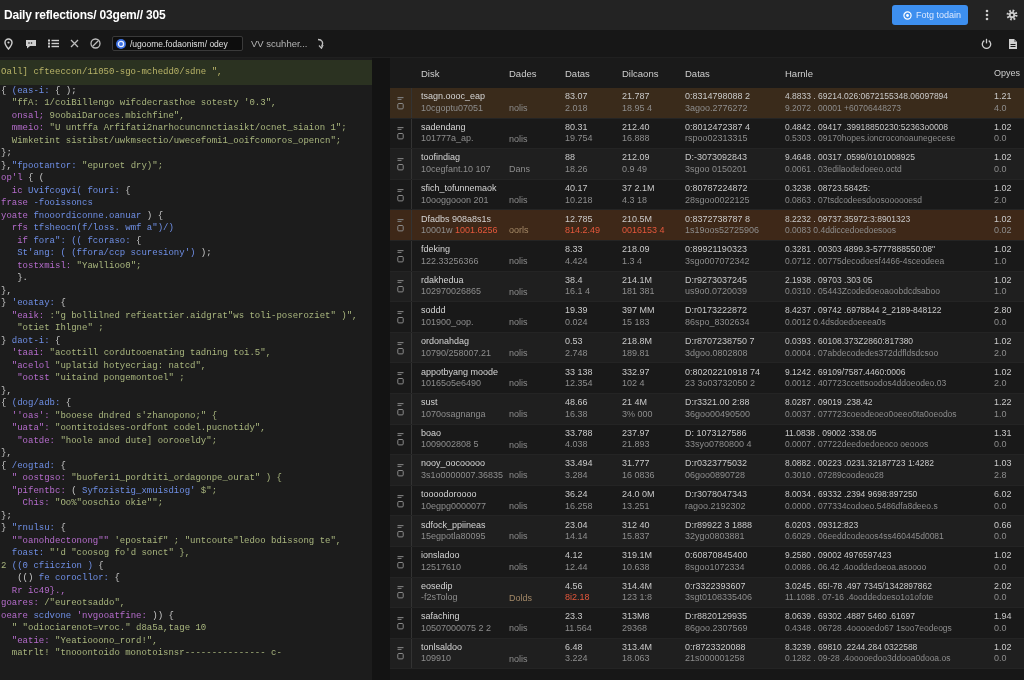 This screenshot has width=1024, height=680. What do you see at coordinates (101, 378) in the screenshot?
I see `code-line: "ootst "uitaind pongemontoel" ;` at bounding box center [101, 378].